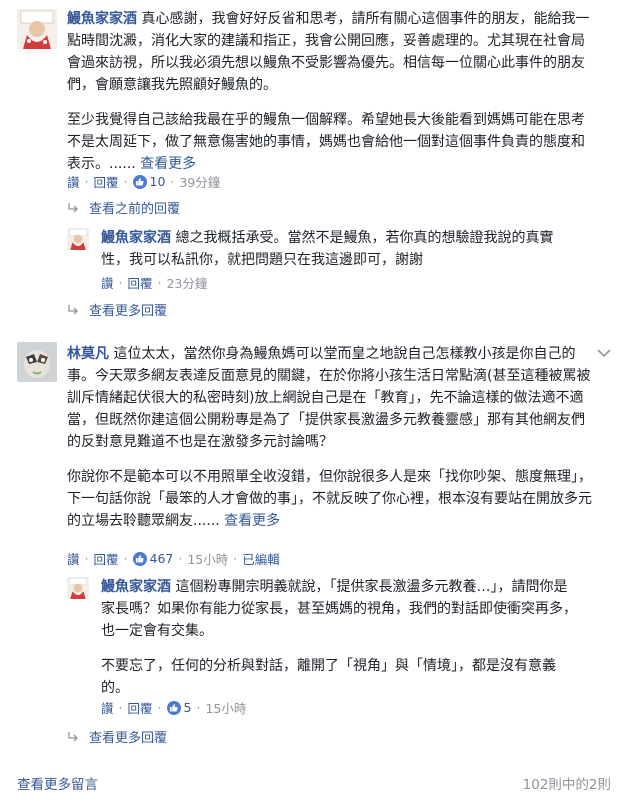 This screenshot has width=625, height=803. I want to click on view-previous-replies-link: 查看之前的回覆, so click(123, 207).